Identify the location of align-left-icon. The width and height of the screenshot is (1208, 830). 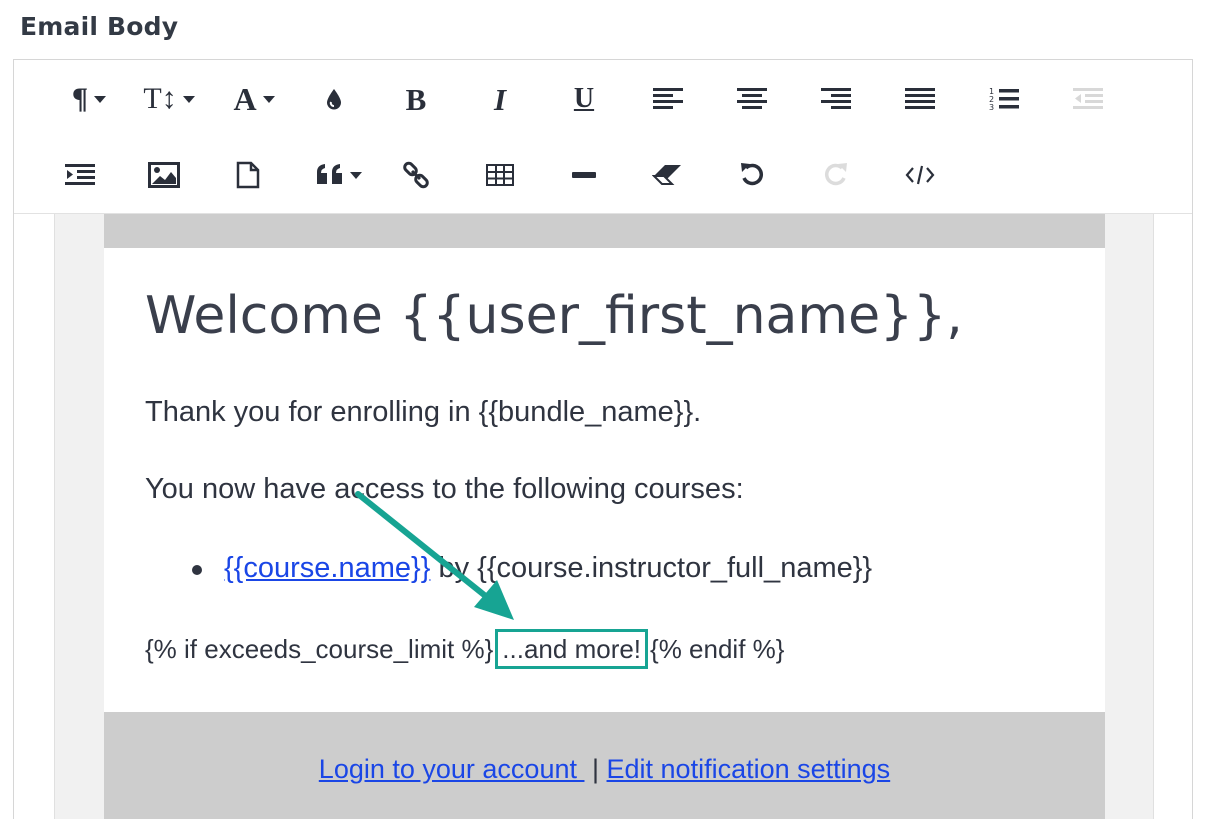
(668, 98).